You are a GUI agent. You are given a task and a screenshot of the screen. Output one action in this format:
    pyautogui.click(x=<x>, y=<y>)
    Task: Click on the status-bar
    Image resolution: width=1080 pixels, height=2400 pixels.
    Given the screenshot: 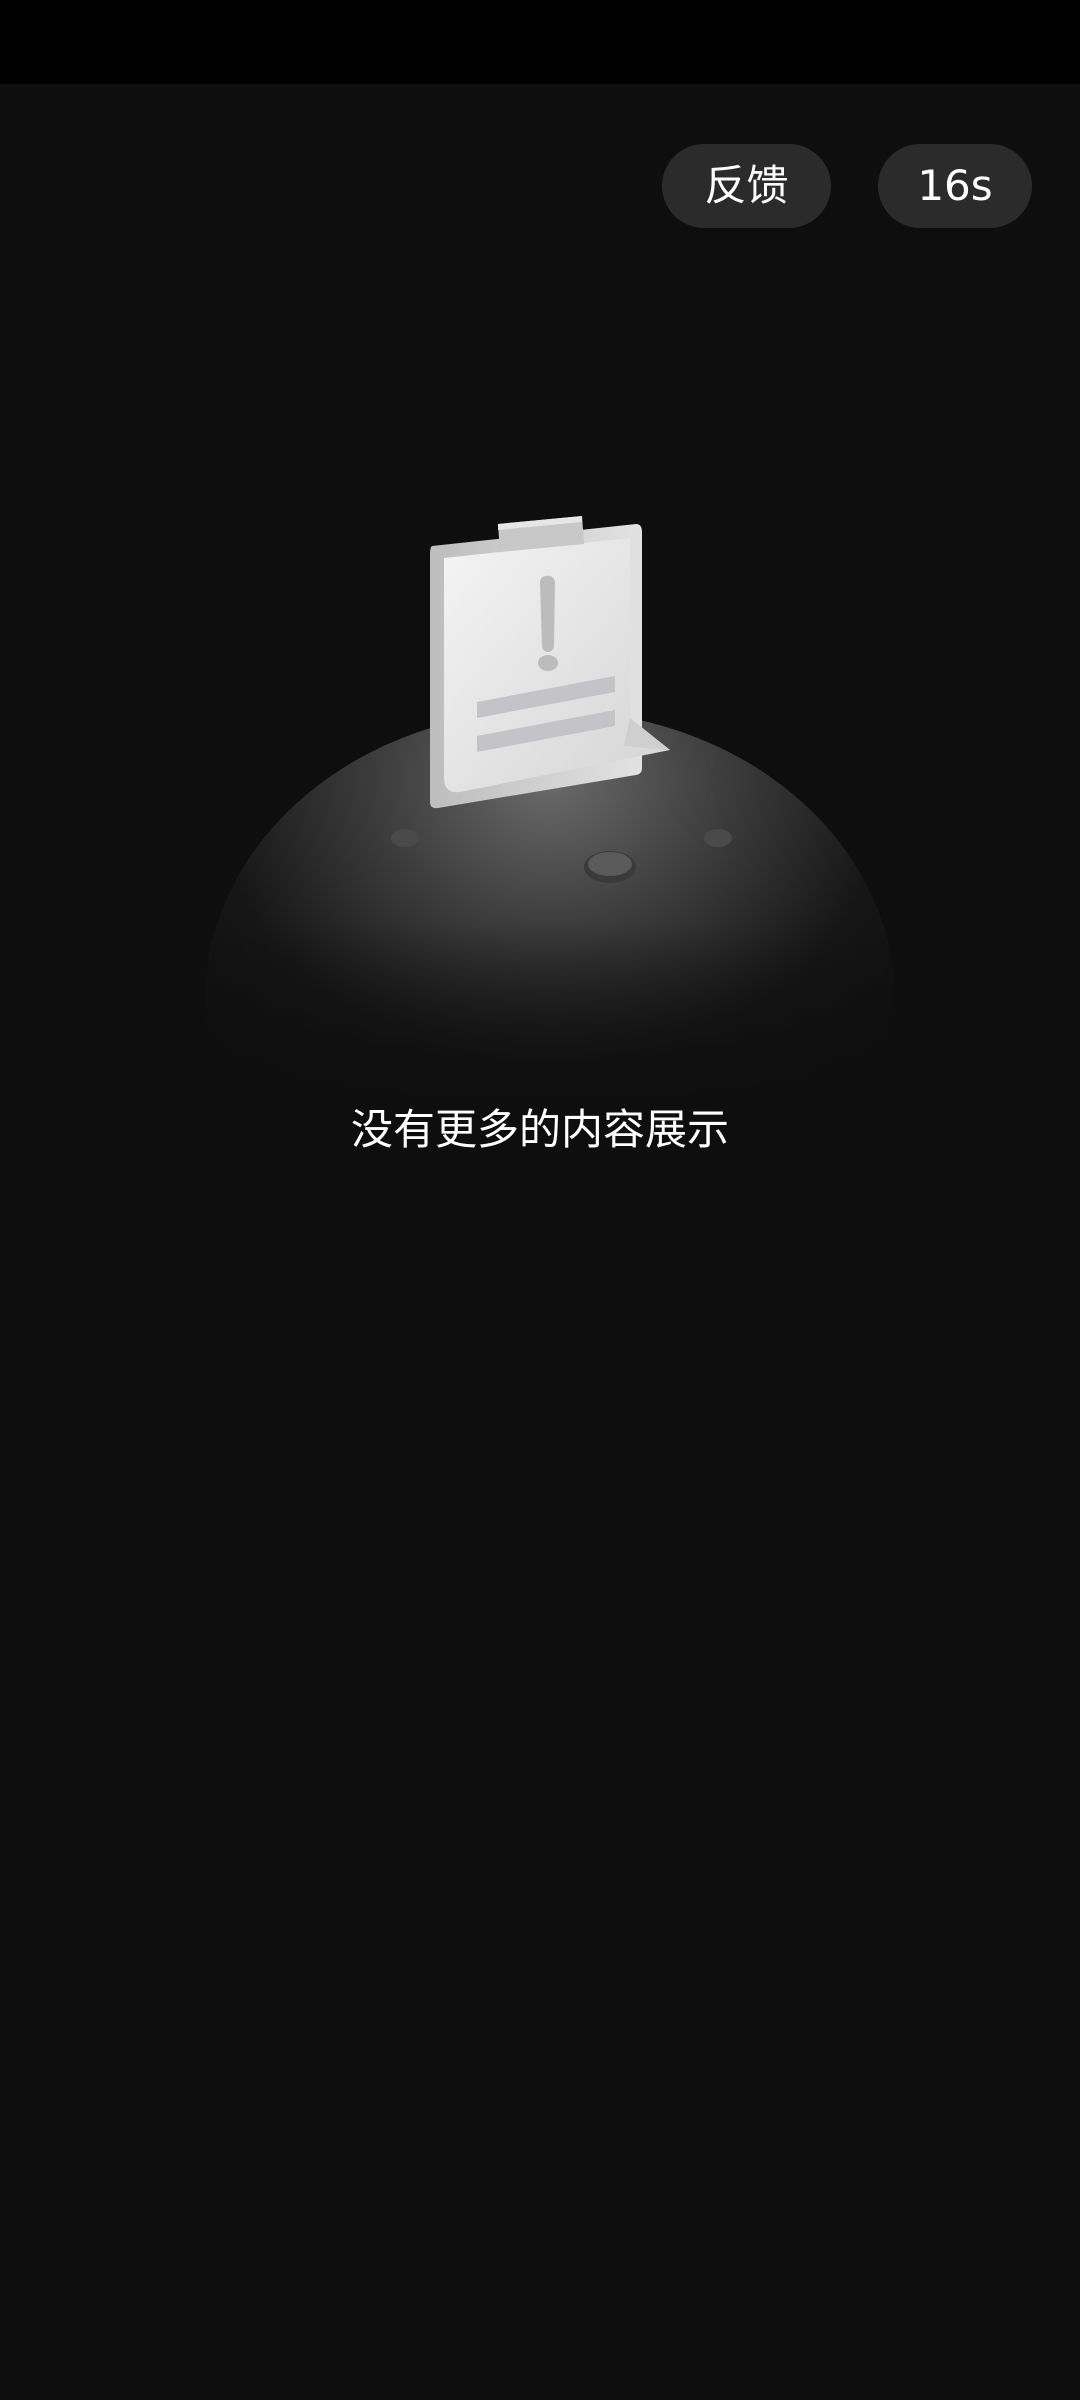 What is the action you would take?
    pyautogui.click(x=540, y=42)
    